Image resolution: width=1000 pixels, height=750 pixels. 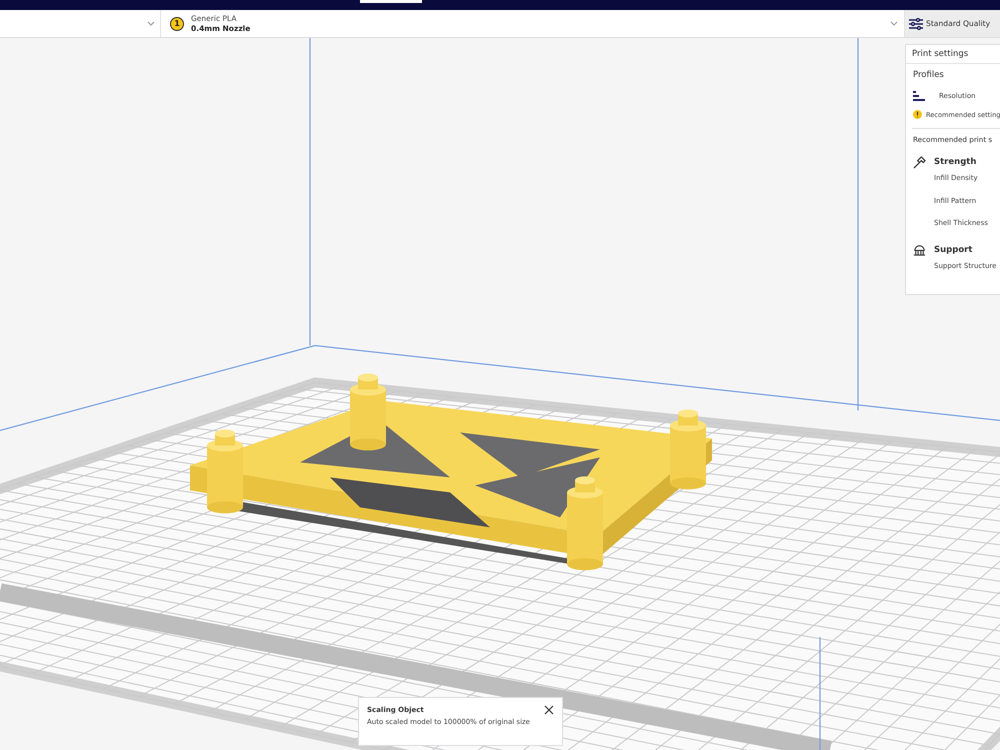 What do you see at coordinates (919, 249) in the screenshot?
I see `support-icon` at bounding box center [919, 249].